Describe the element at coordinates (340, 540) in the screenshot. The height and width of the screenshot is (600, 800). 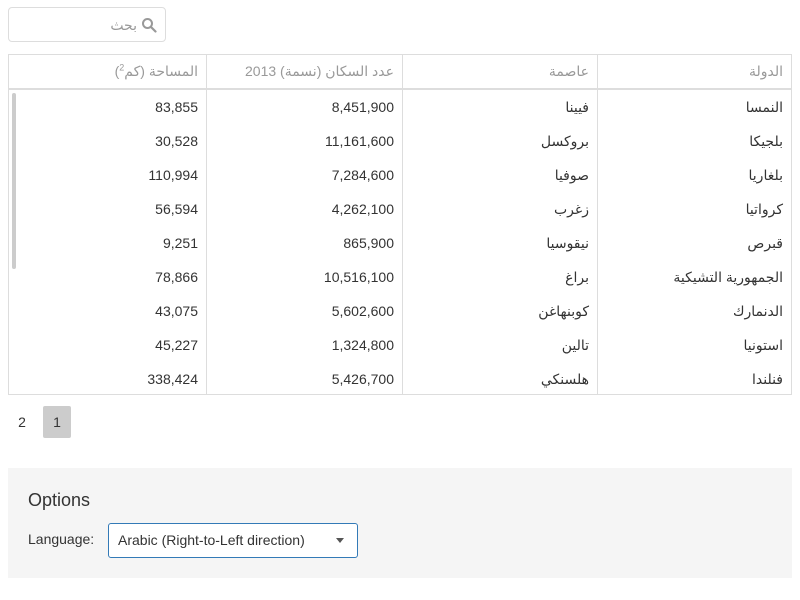
I see `chevron-down-icon` at that location.